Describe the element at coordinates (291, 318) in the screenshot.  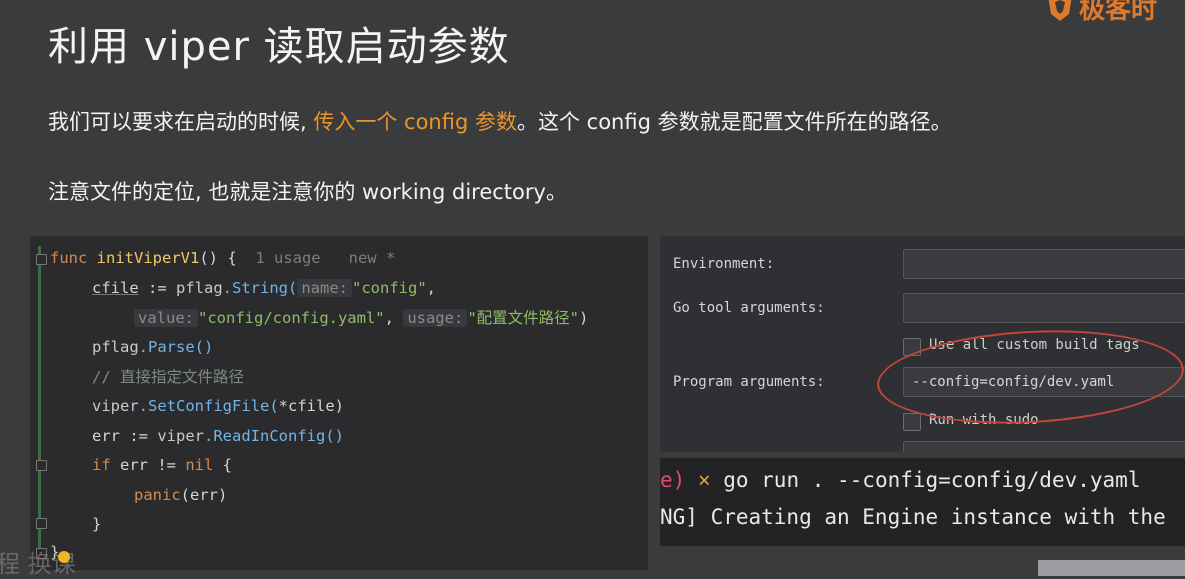
I see `string-literal: "config/config.yaml"` at that location.